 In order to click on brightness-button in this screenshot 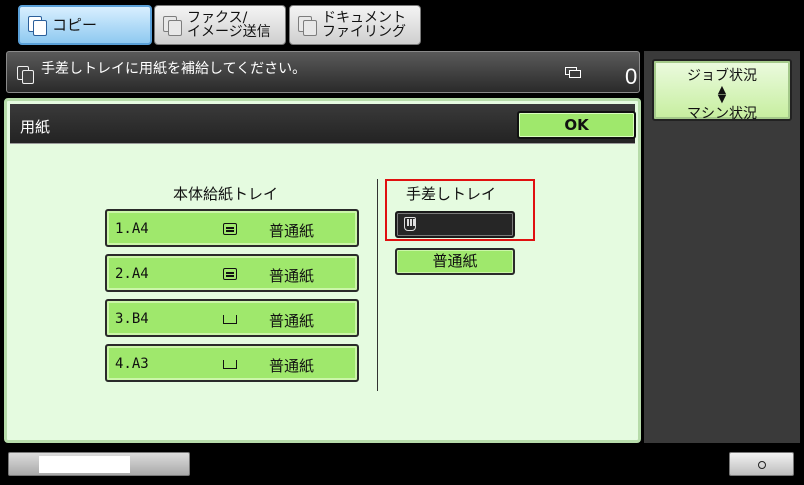, I will do `click(761, 464)`.